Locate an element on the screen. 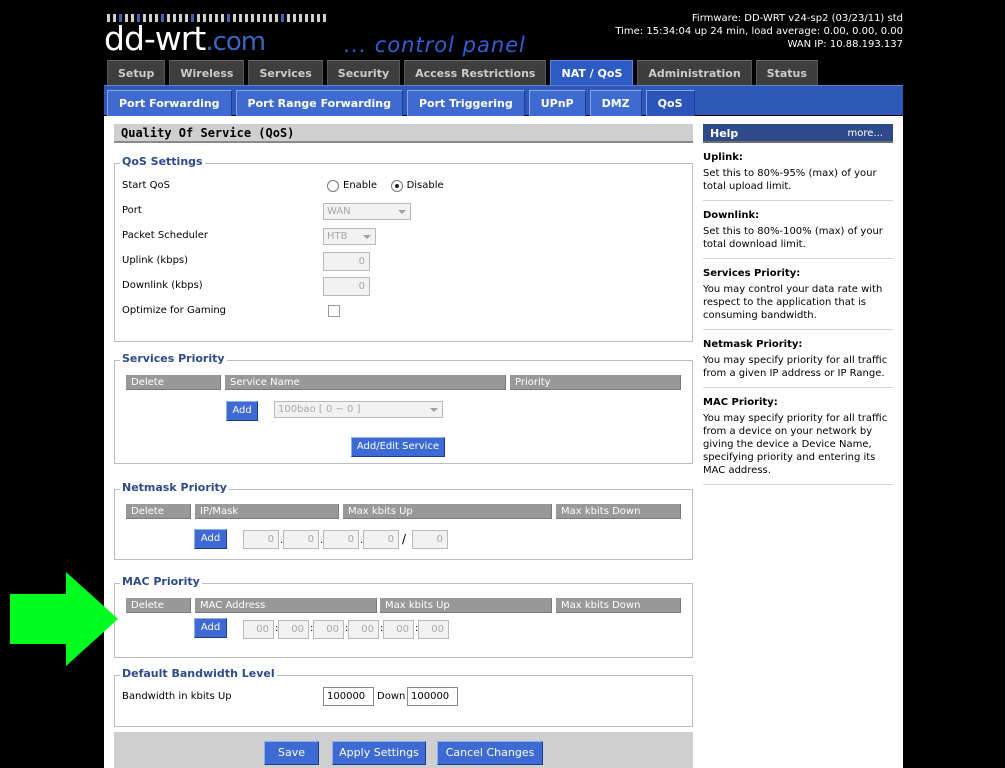  scheduler-label: Packet Scheduler is located at coordinates (165, 235).